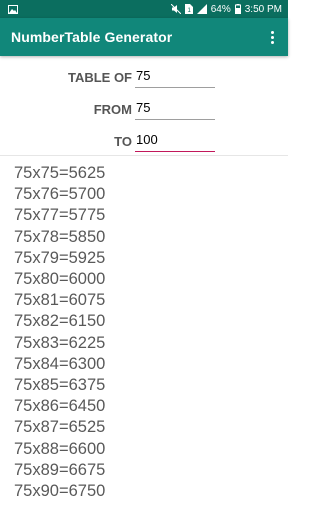 This screenshot has height=513, width=320. I want to click on result-line: 75x85=6375, so click(60, 385).